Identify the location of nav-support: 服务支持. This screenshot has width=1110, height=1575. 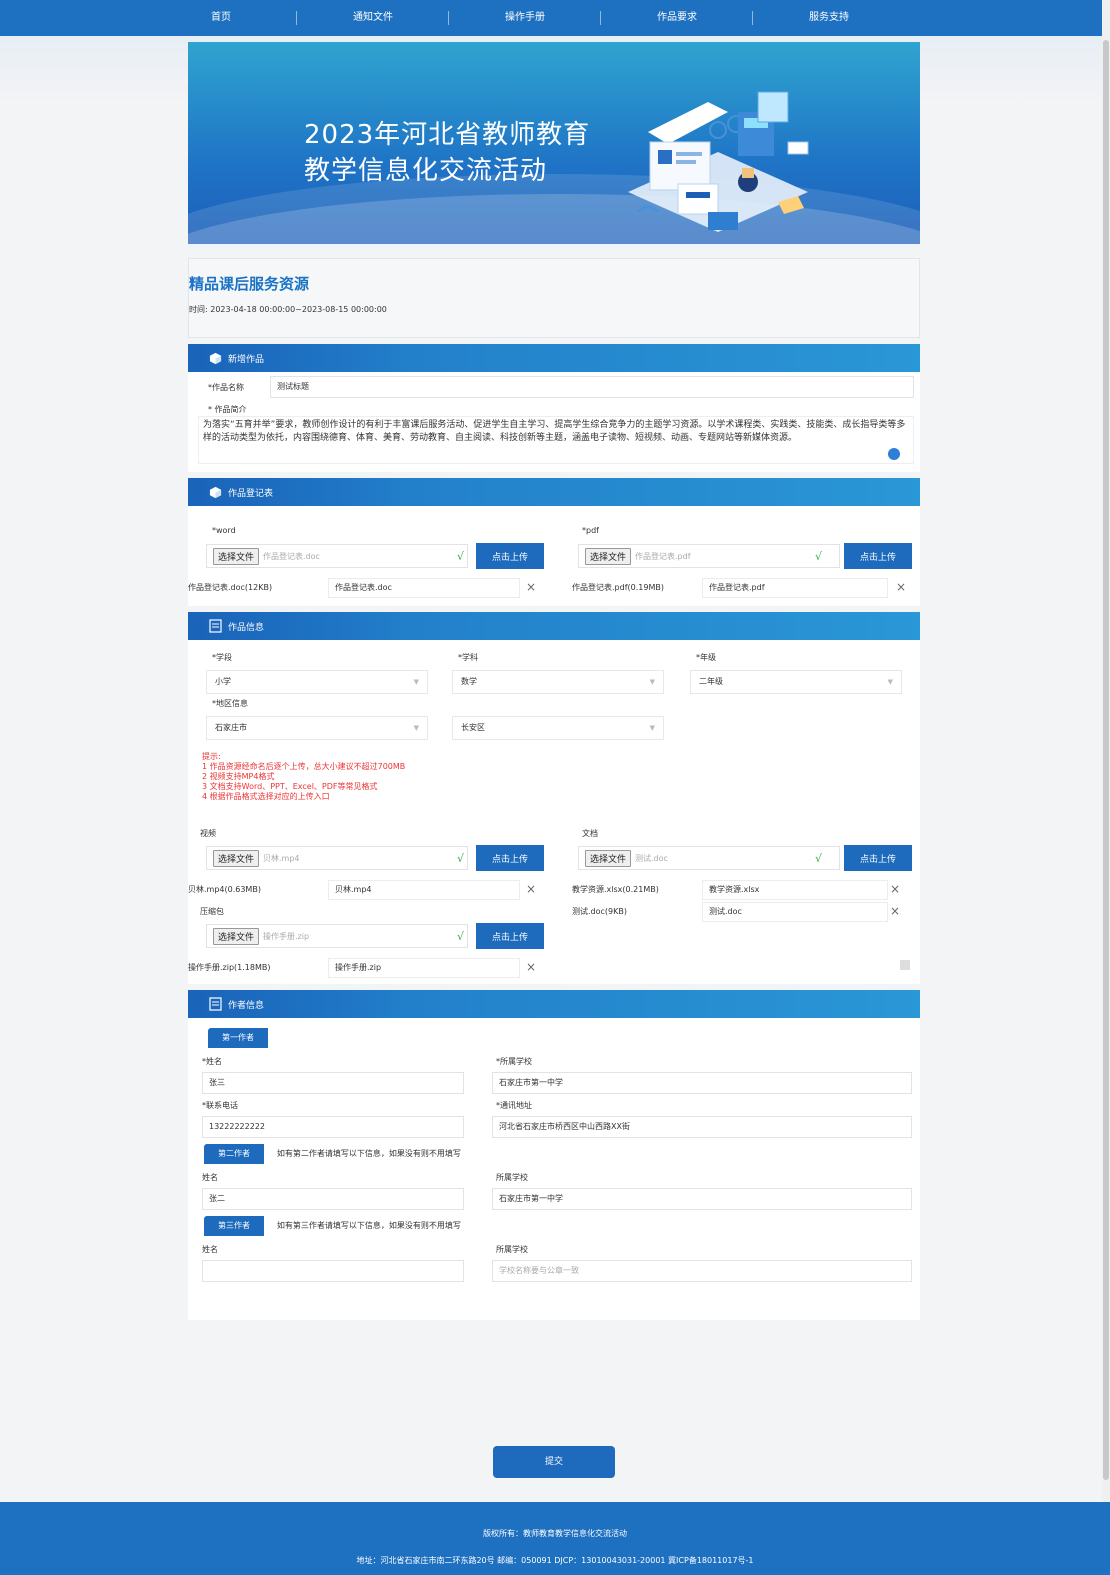
(829, 18).